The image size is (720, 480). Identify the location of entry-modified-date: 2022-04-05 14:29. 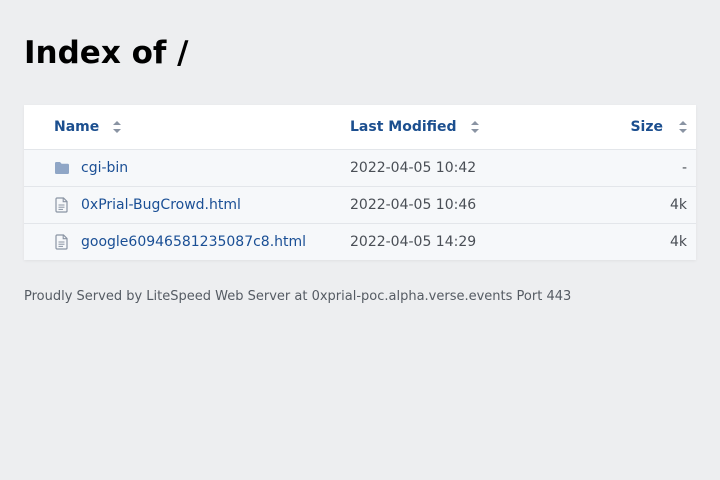
(413, 242).